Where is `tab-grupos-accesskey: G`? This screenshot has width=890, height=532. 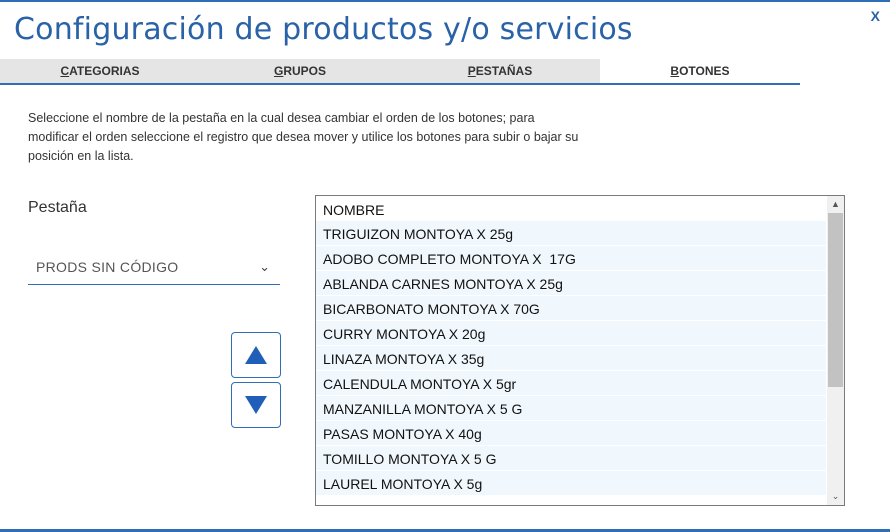 tab-grupos-accesskey: G is located at coordinates (278, 71).